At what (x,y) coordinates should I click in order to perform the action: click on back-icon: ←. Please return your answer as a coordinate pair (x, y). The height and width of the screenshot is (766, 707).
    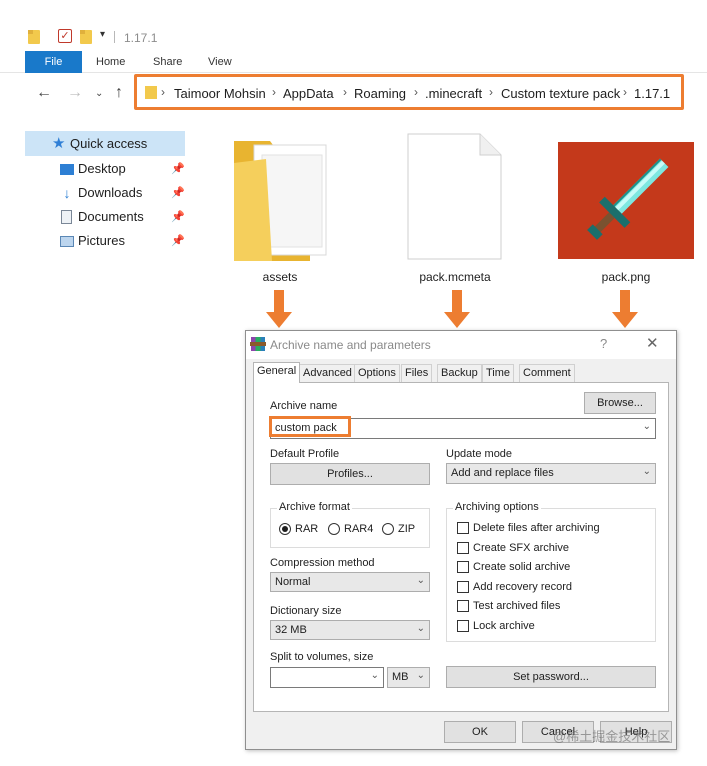
    Looking at the image, I should click on (44, 93).